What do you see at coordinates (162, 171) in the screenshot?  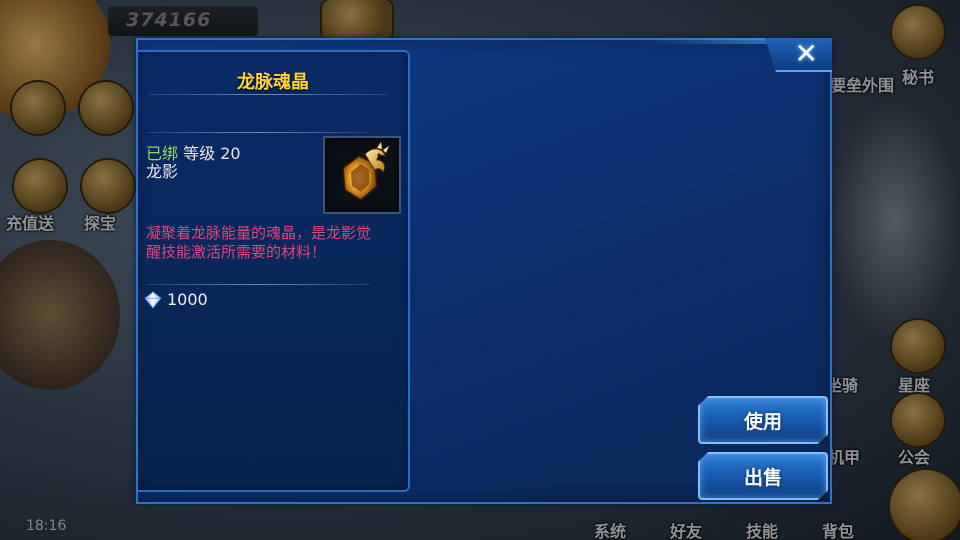 I see `item-owner: 龙影` at bounding box center [162, 171].